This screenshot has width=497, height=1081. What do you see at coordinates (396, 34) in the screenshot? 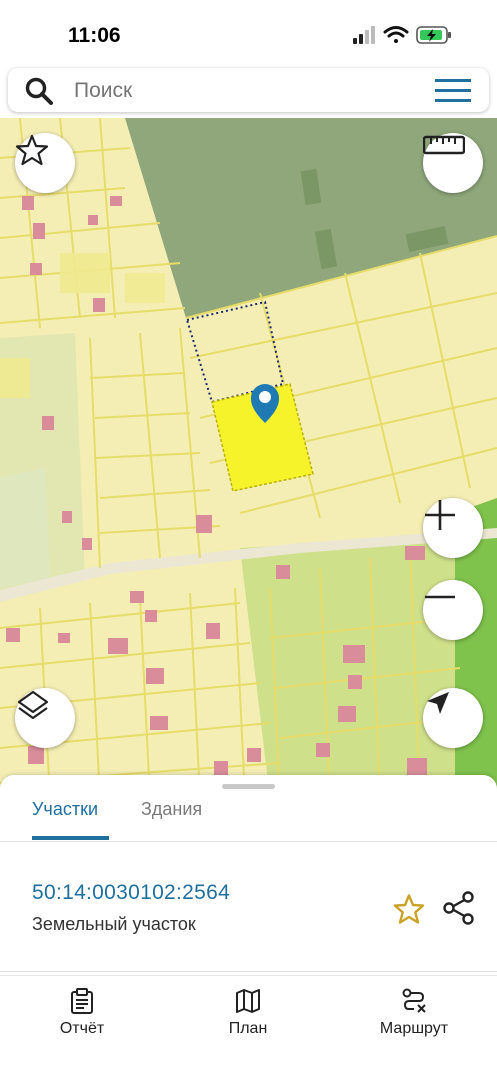
I see `wifi-icon` at bounding box center [396, 34].